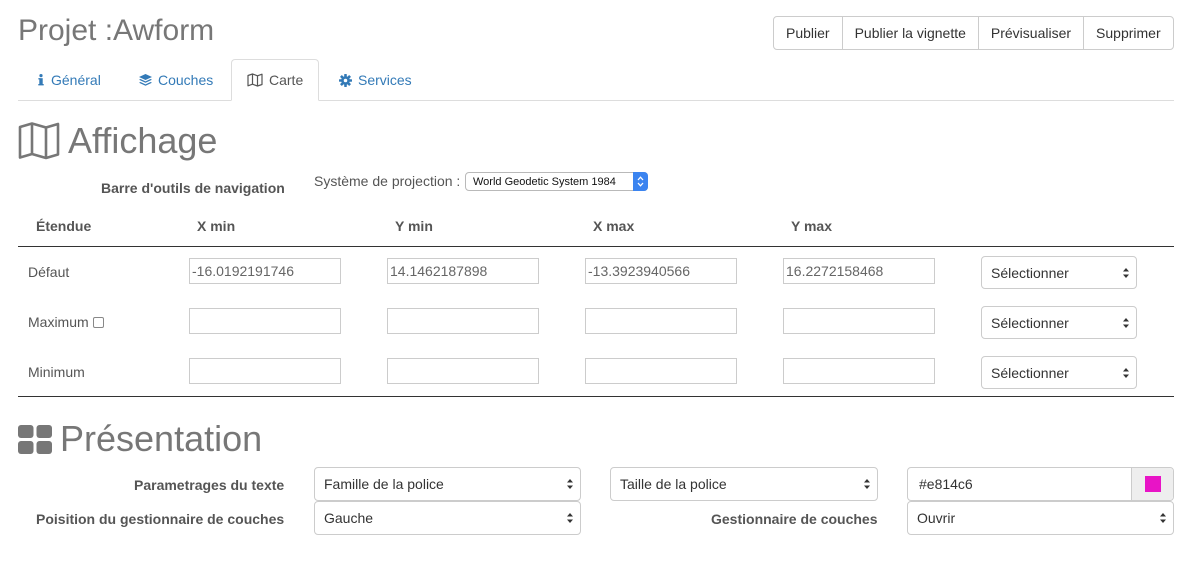  I want to click on column-header-xmax: X max, so click(614, 226).